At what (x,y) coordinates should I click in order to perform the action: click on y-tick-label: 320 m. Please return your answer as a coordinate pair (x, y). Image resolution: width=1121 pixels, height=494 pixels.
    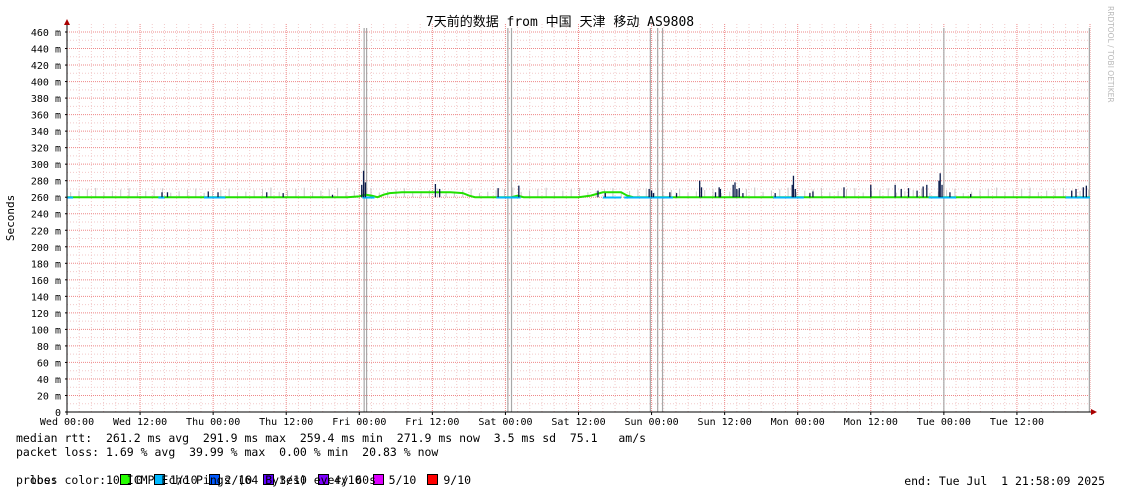
    Looking at the image, I should click on (46, 149).